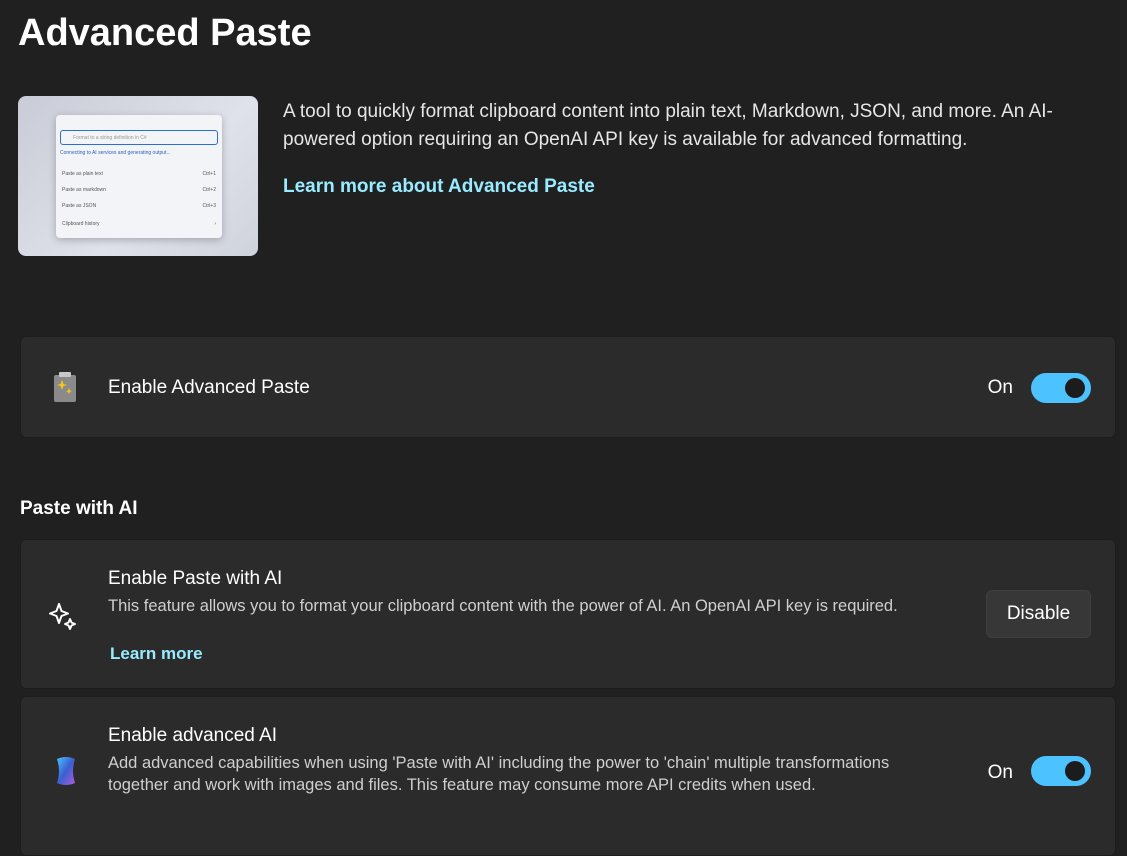 This screenshot has width=1127, height=856. I want to click on preview-item: Paste as markdown Ctrl+2, so click(139, 190).